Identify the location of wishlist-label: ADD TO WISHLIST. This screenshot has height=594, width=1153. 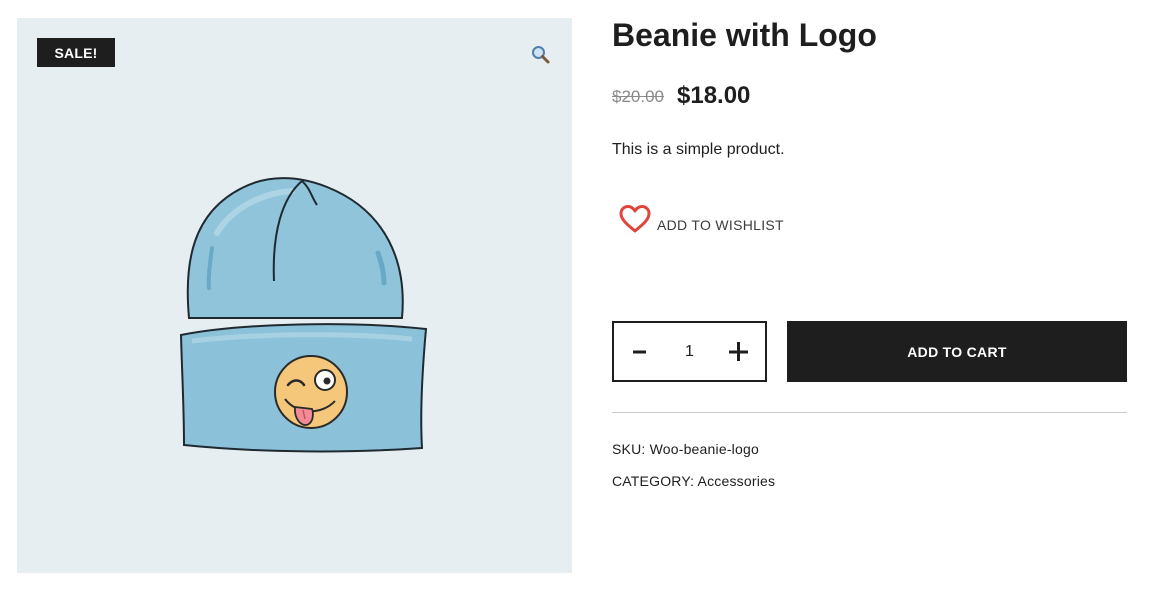
(720, 225).